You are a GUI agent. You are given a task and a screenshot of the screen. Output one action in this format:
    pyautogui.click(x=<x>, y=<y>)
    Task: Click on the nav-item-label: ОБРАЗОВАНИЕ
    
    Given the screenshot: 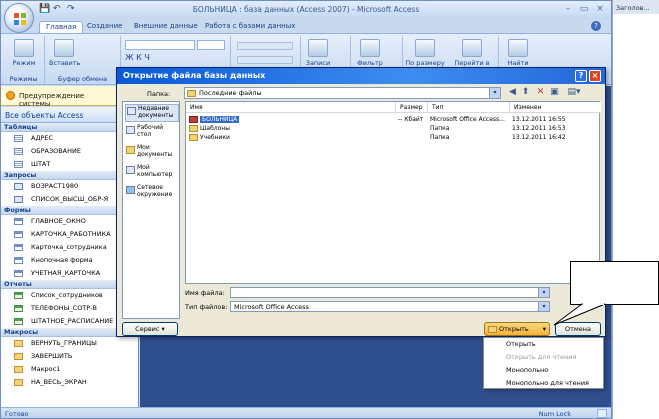 What is the action you would take?
    pyautogui.click(x=56, y=151)
    